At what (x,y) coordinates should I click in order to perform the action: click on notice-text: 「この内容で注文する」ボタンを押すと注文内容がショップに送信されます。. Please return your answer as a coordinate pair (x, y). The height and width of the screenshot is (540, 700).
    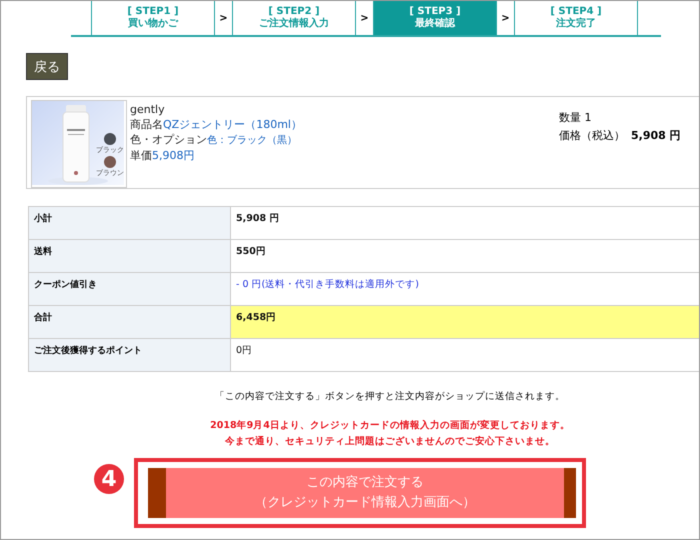
    Looking at the image, I should click on (390, 396).